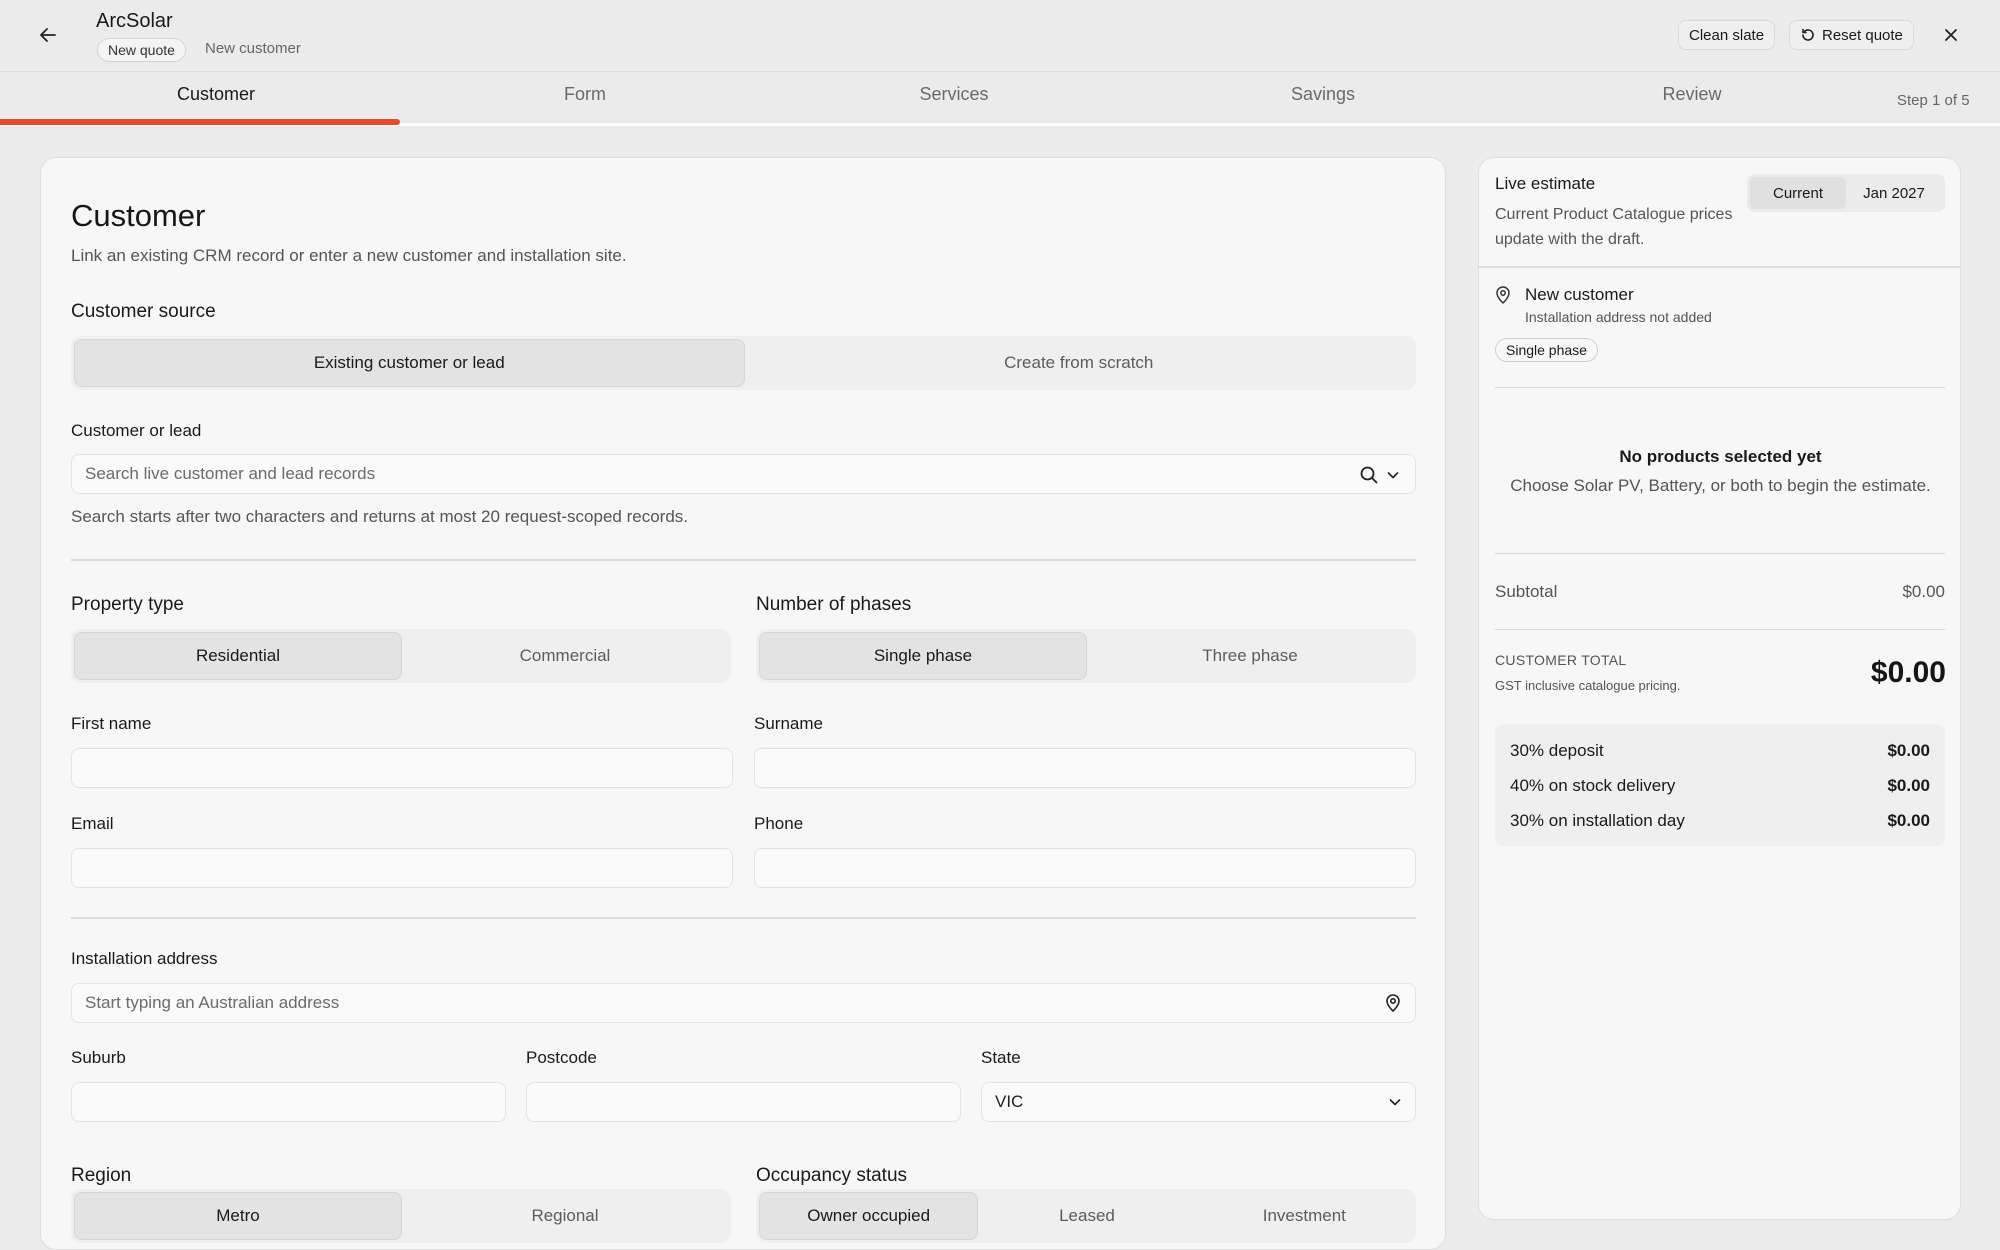 This screenshot has width=2000, height=1250. I want to click on surname-field, so click(1085, 768).